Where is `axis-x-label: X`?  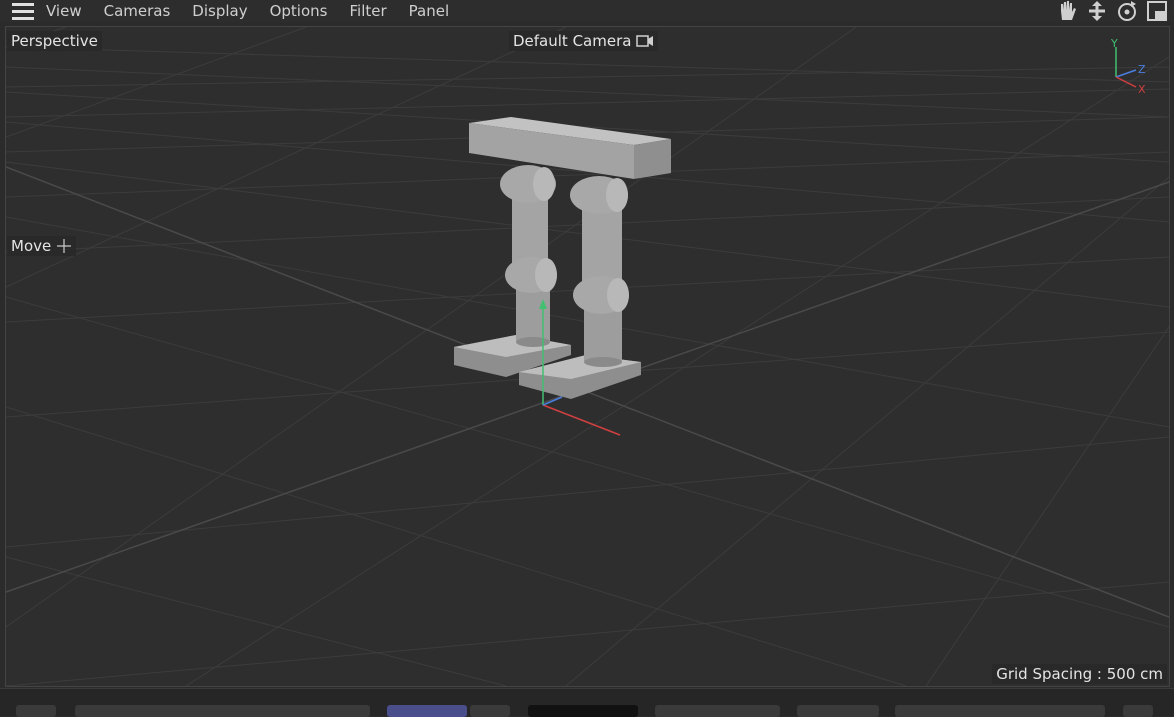 axis-x-label: X is located at coordinates (1142, 89).